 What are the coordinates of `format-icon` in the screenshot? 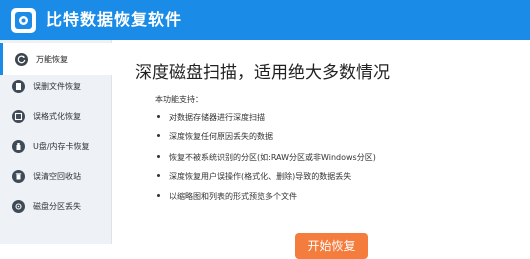 It's located at (18, 116).